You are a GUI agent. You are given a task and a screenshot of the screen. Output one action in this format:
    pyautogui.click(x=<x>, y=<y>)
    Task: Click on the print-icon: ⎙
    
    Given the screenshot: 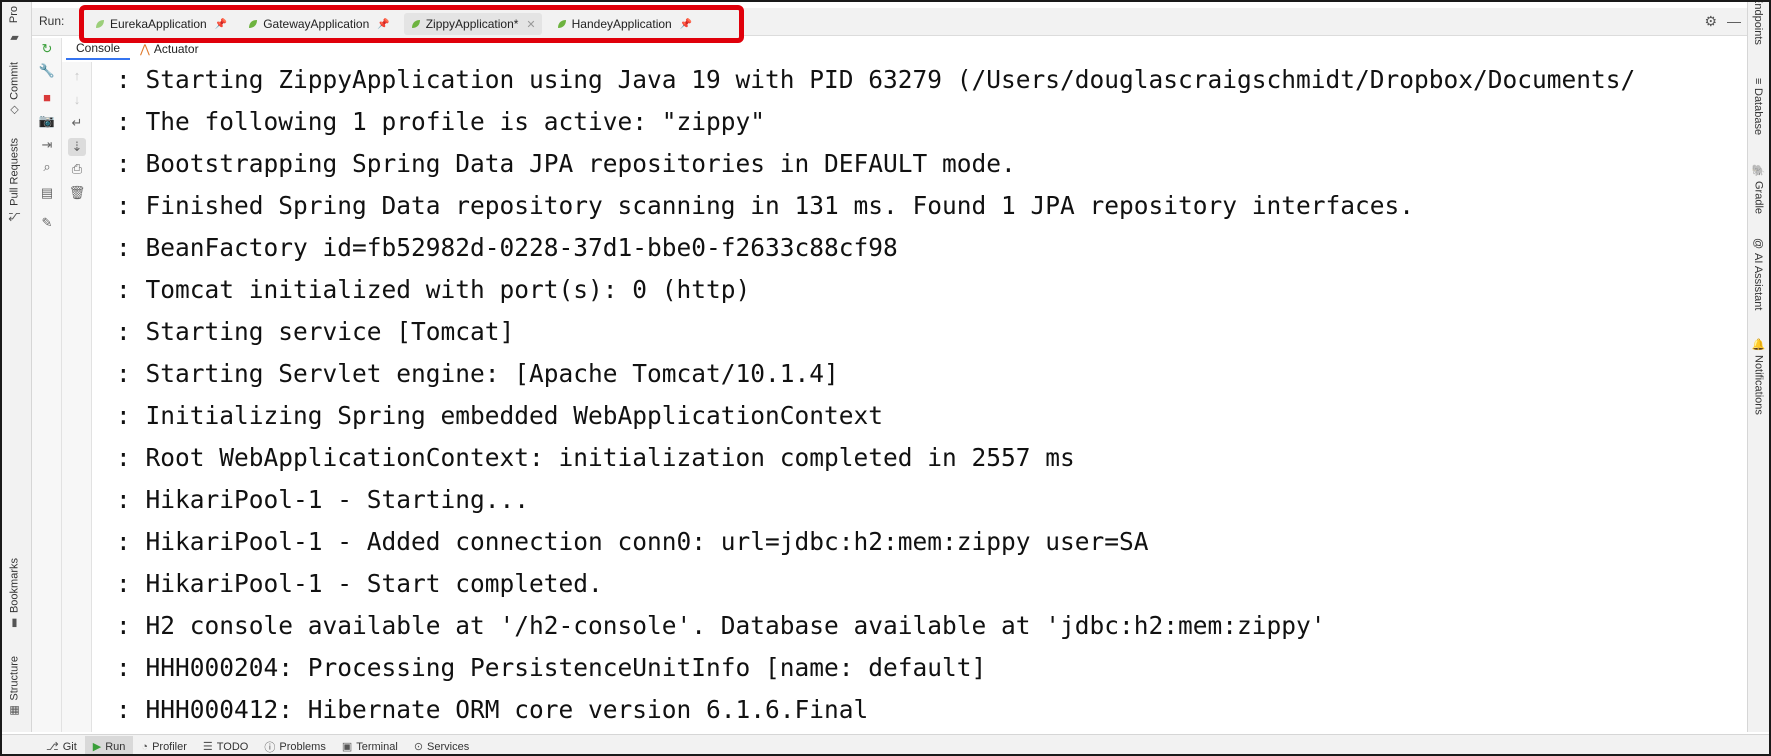 What is the action you would take?
    pyautogui.click(x=77, y=169)
    